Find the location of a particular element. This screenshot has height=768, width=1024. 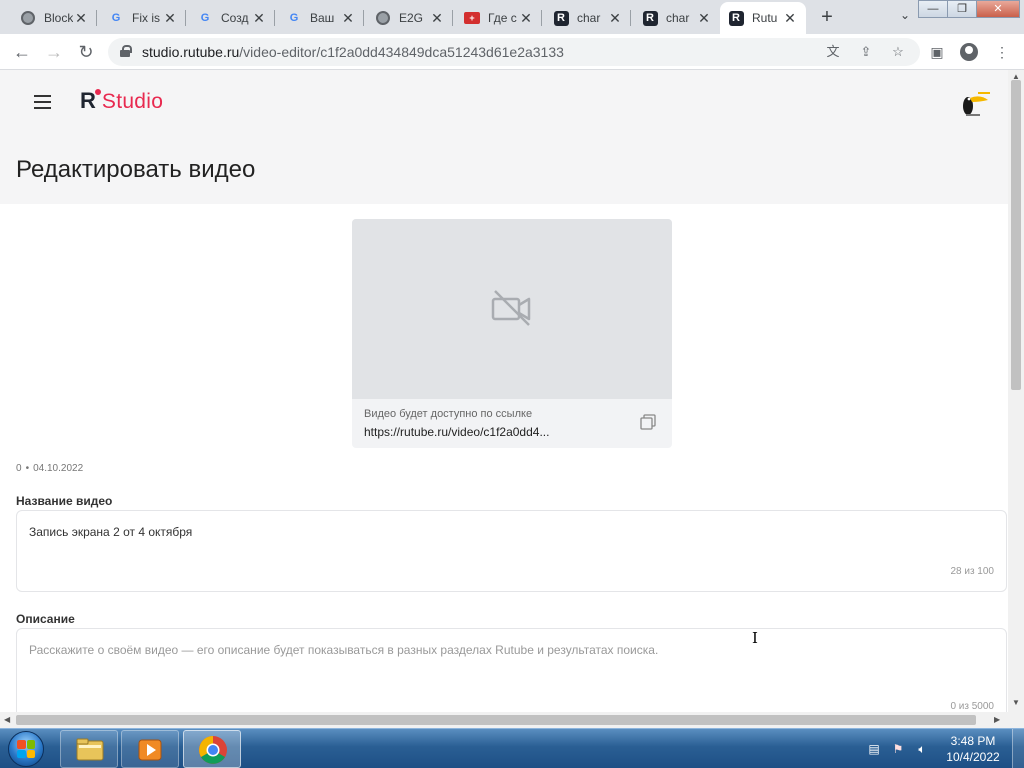

window-controls: — ❐ ✕ is located at coordinates (969, 9).